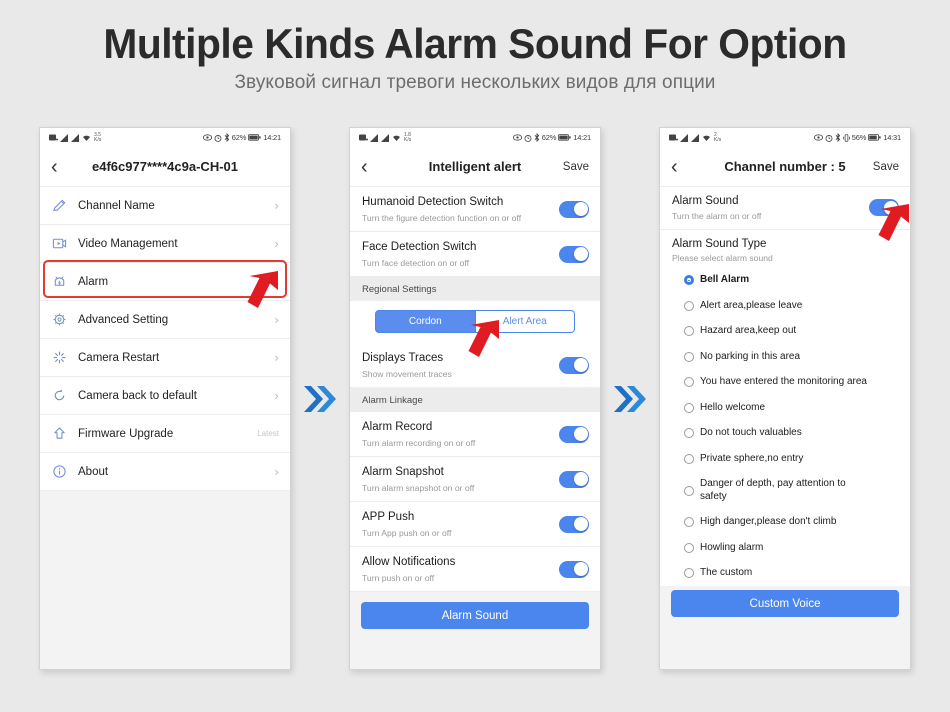  I want to click on radio-option-do-not-touch: Do not touch valuables, so click(785, 434).